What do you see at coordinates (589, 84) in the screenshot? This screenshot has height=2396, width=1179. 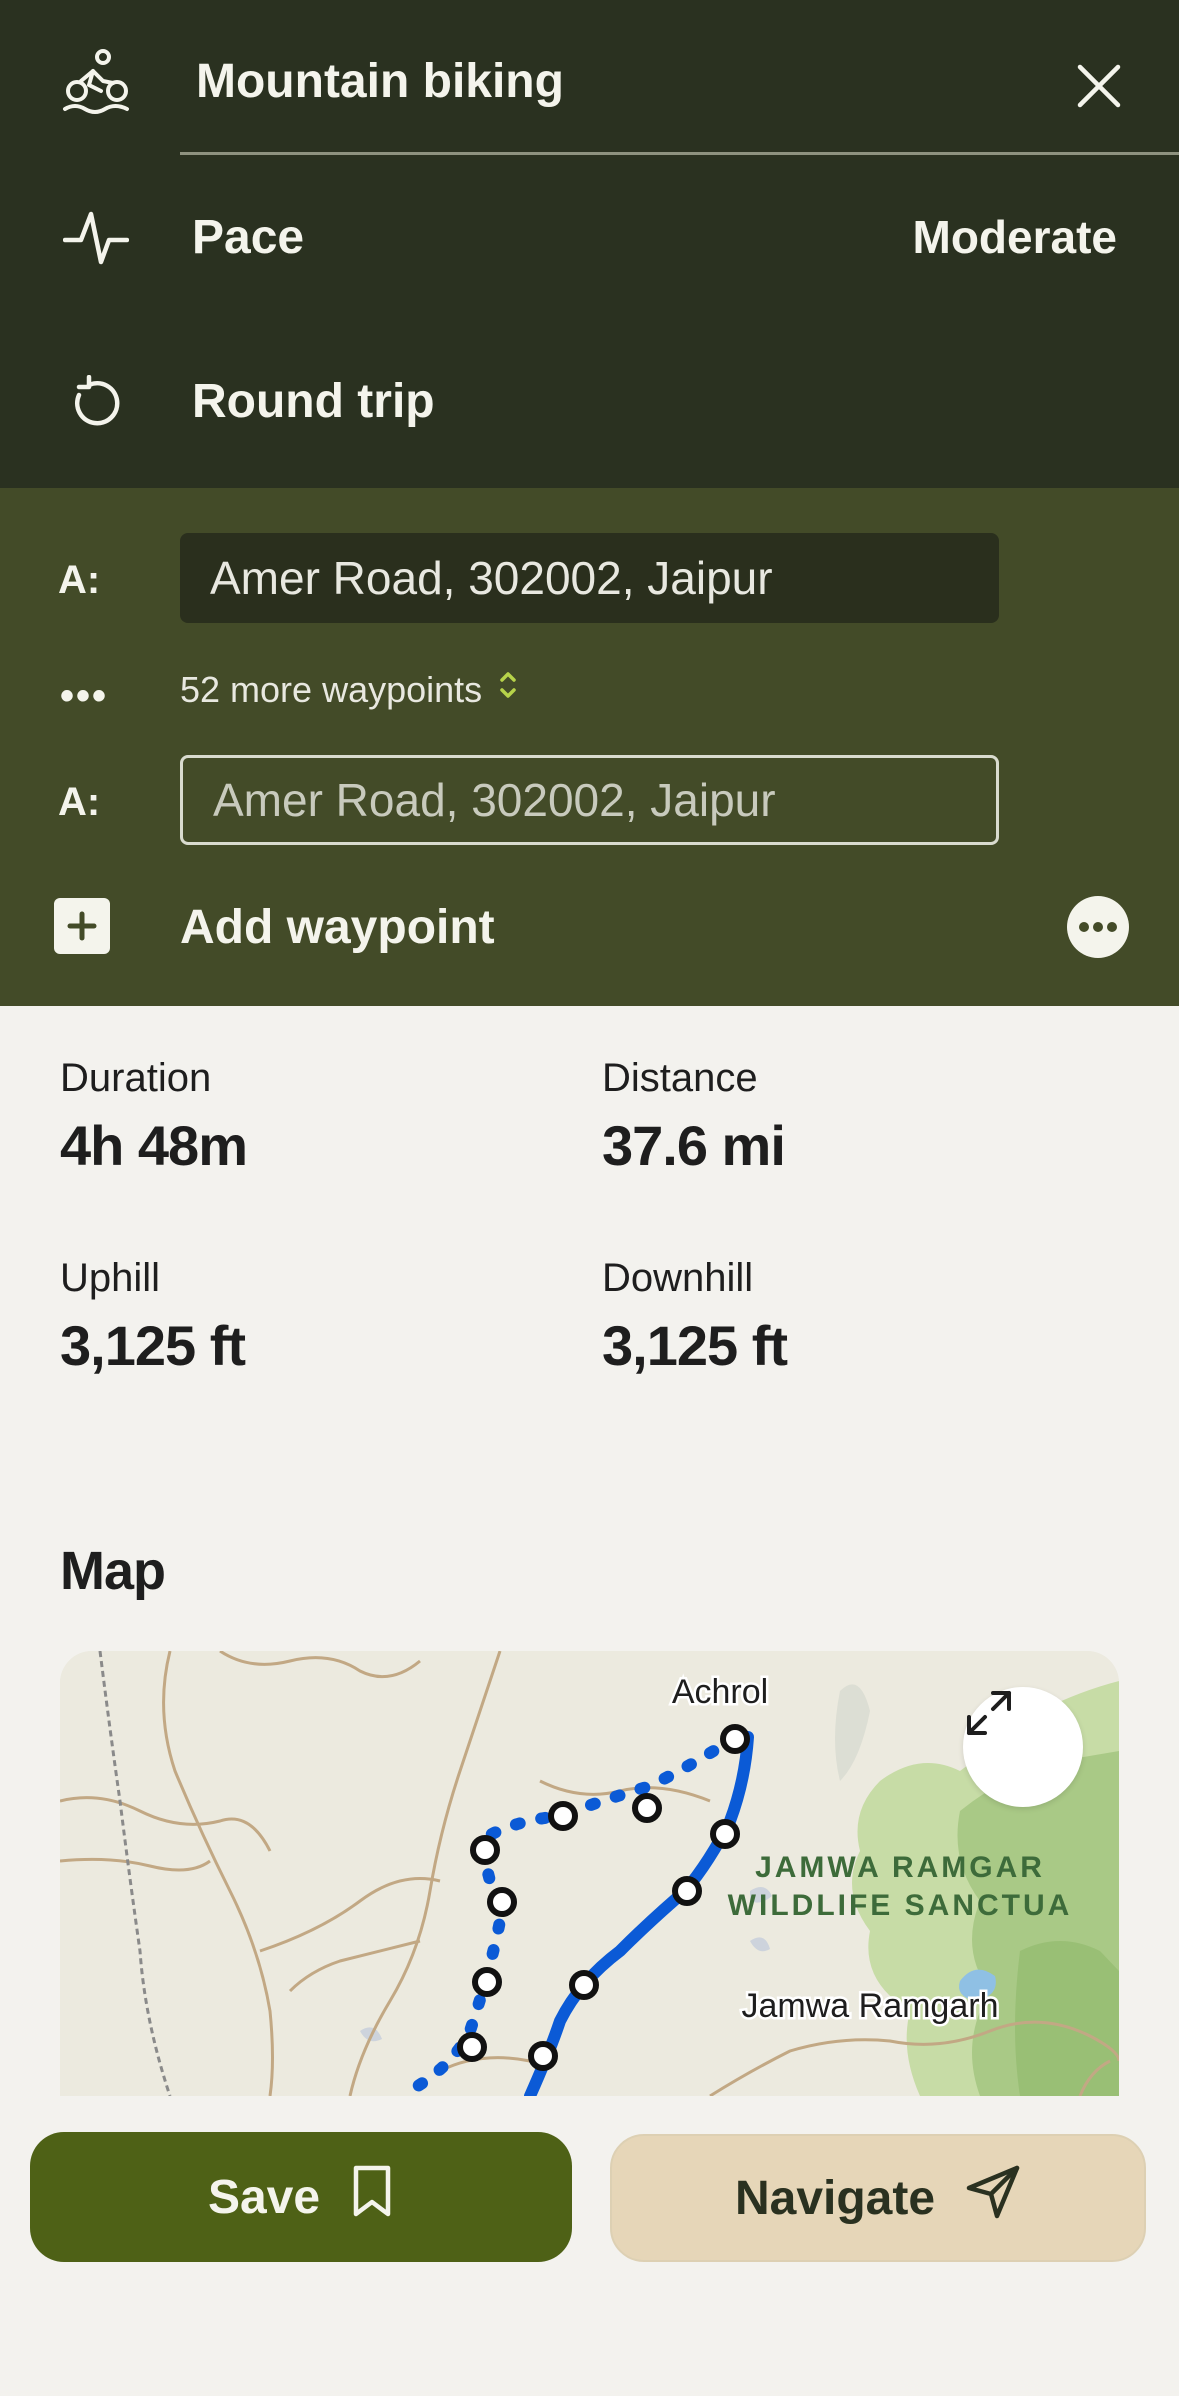 I see `activity-row: Mountain biking` at bounding box center [589, 84].